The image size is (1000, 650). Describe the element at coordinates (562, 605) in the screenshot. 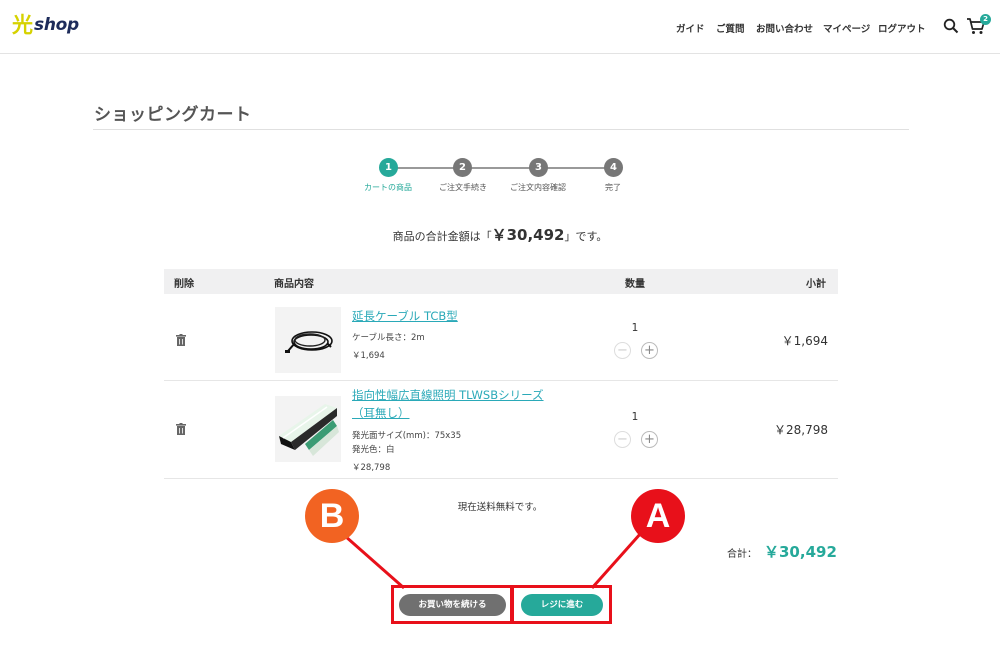

I see `checkout-button: レジに進む` at that location.